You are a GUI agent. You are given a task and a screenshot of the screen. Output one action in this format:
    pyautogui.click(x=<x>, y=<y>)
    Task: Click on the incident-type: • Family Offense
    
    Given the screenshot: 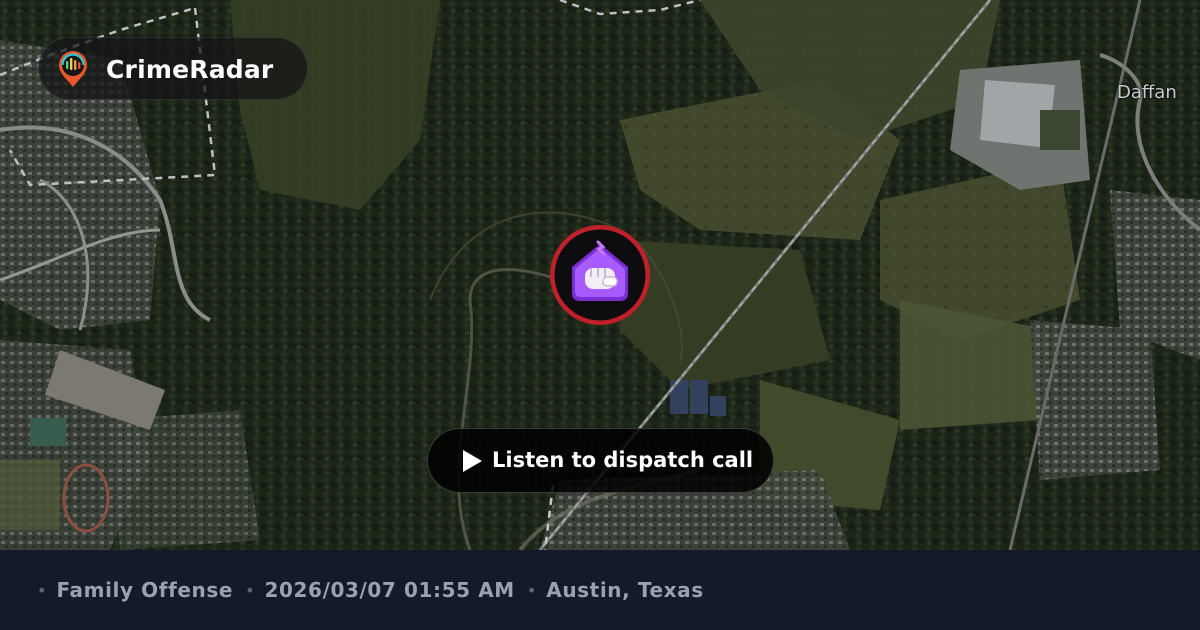 What is the action you would take?
    pyautogui.click(x=141, y=590)
    